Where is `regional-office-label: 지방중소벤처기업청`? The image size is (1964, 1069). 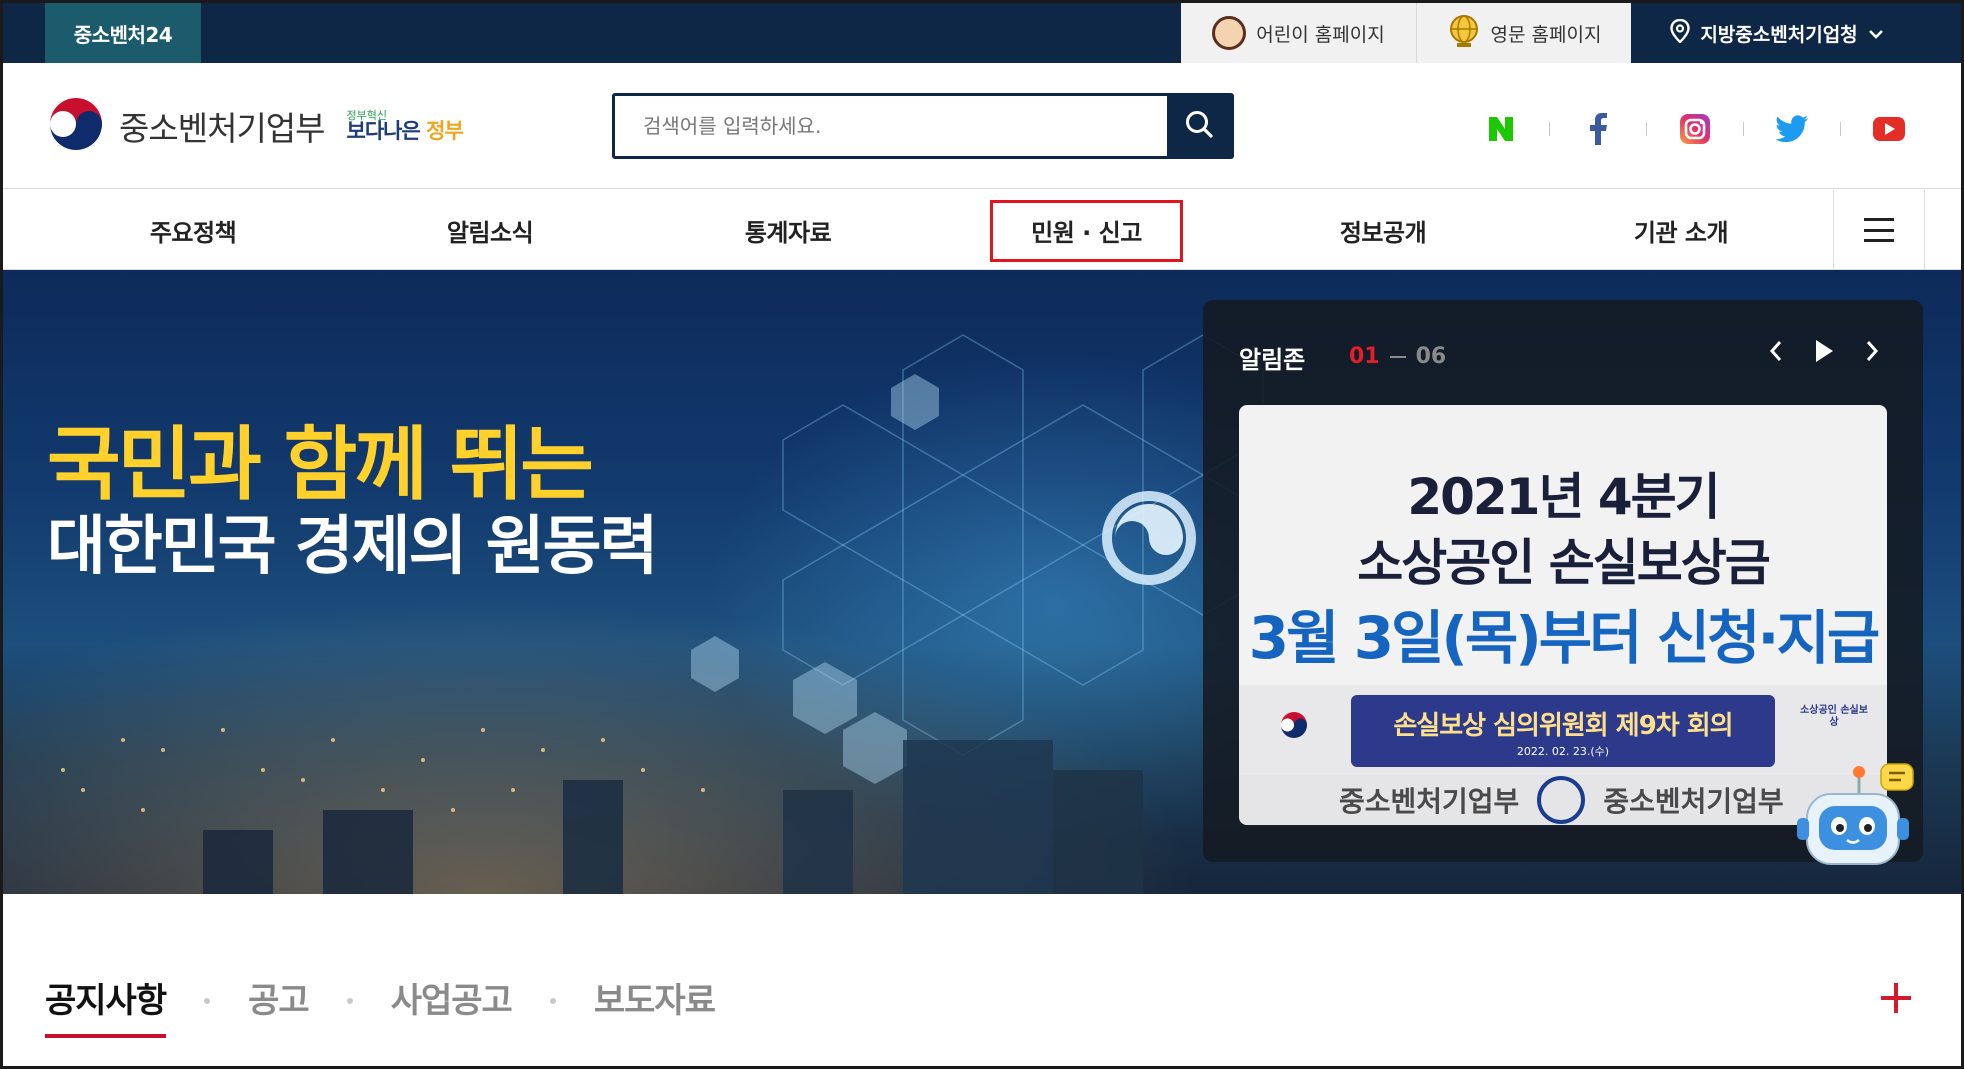 regional-office-label: 지방중소벤처기업청 is located at coordinates (1779, 34).